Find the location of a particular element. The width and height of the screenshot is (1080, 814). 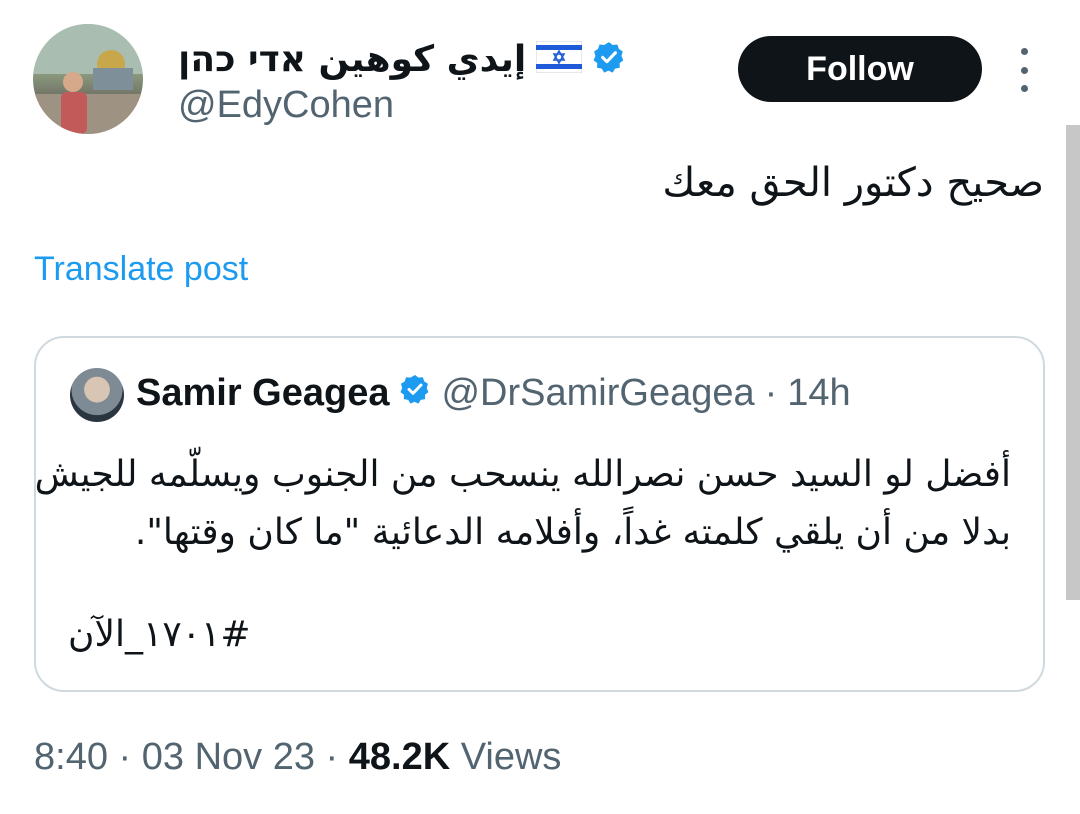

more-vertical-icon is located at coordinates (1024, 70).